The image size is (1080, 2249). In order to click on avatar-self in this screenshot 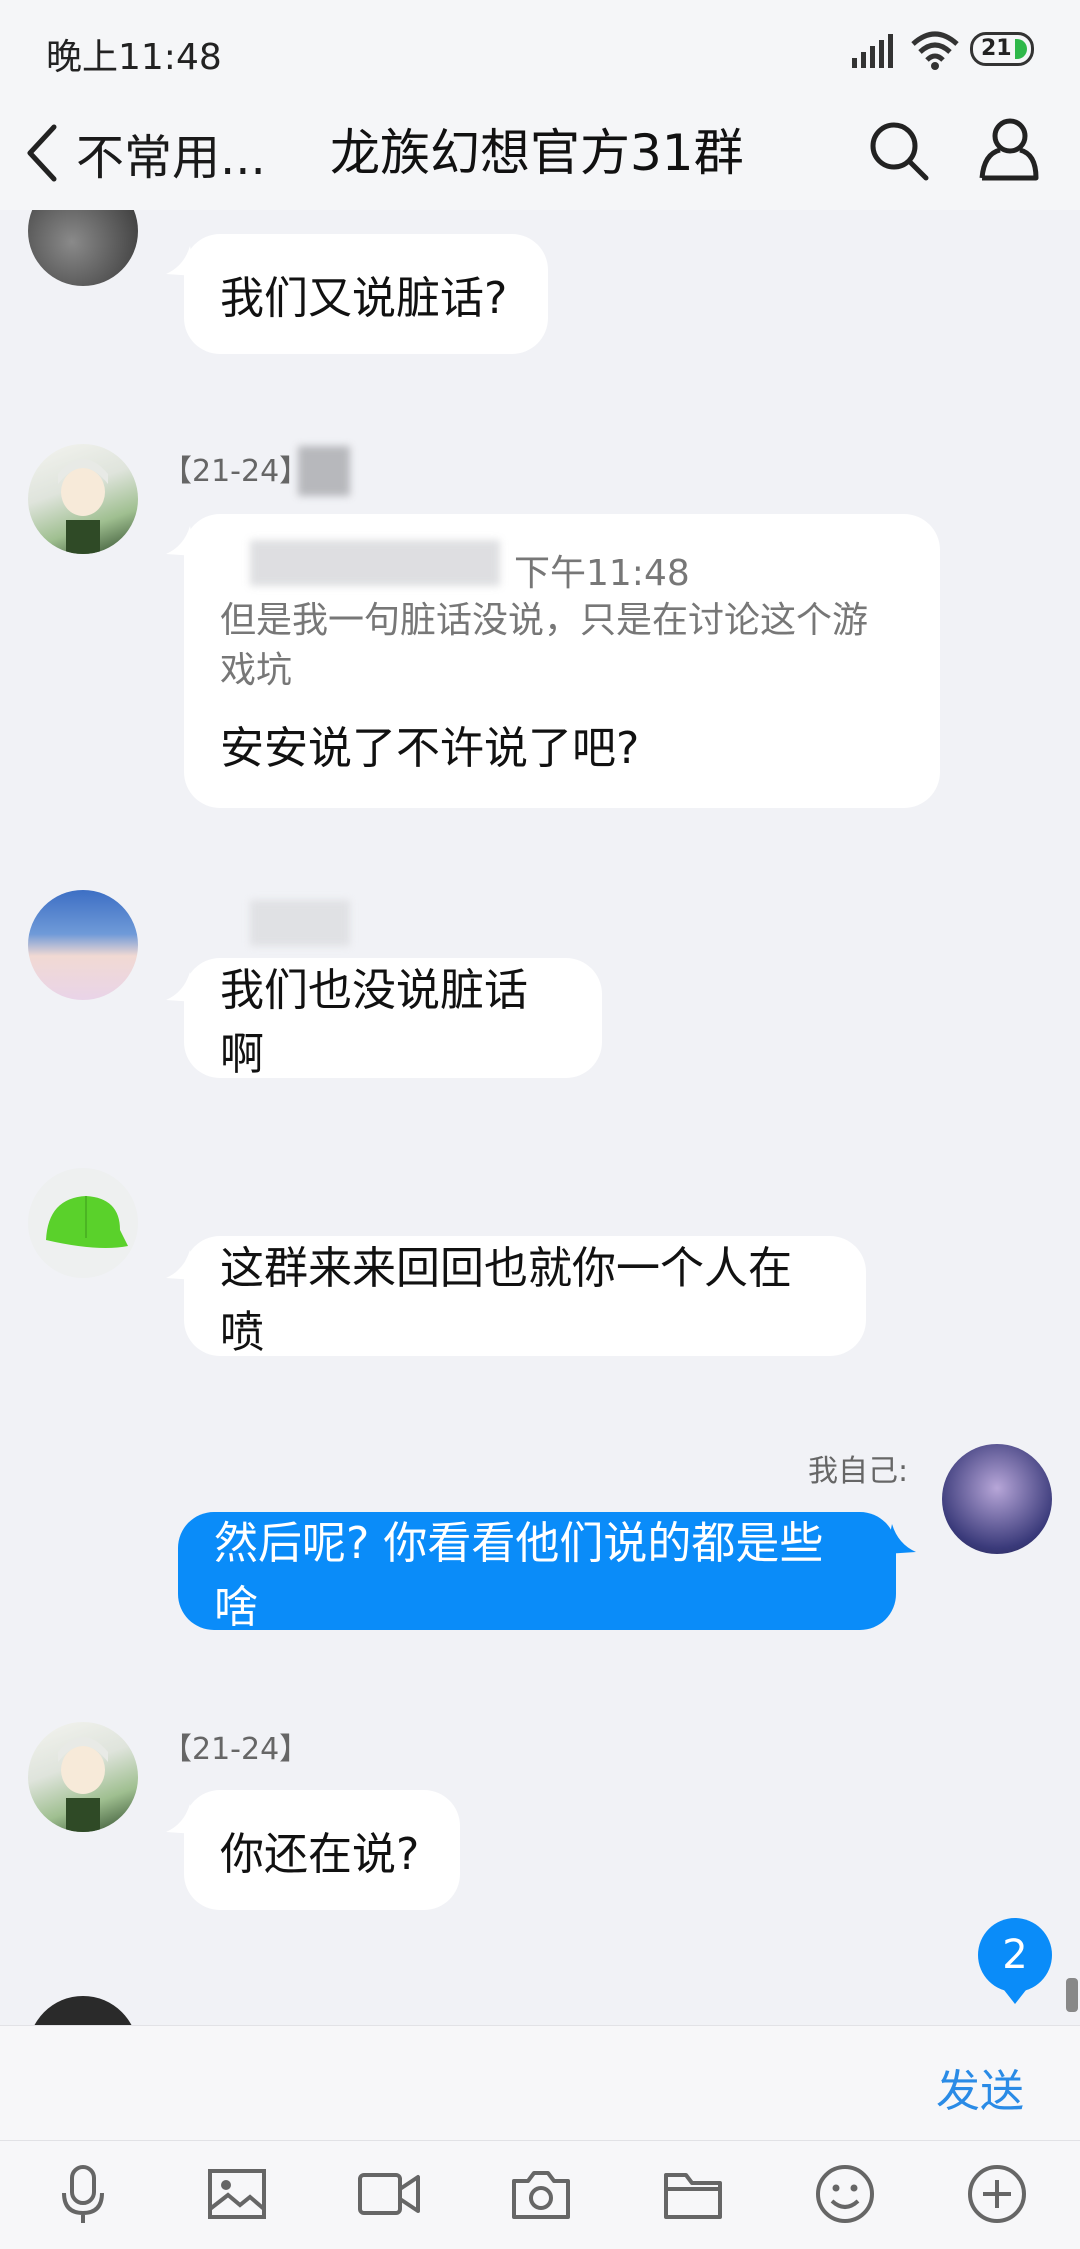, I will do `click(997, 1499)`.